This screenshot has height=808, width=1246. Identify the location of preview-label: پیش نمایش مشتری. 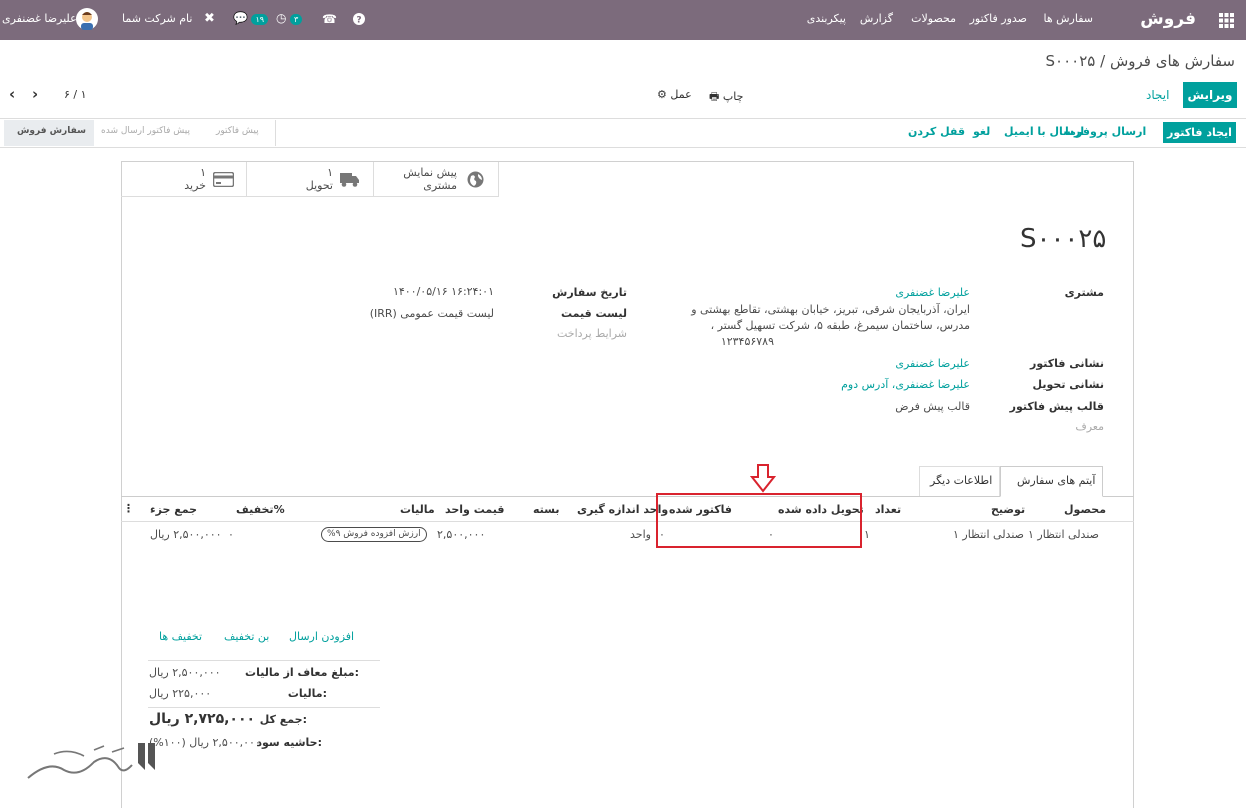
(430, 179).